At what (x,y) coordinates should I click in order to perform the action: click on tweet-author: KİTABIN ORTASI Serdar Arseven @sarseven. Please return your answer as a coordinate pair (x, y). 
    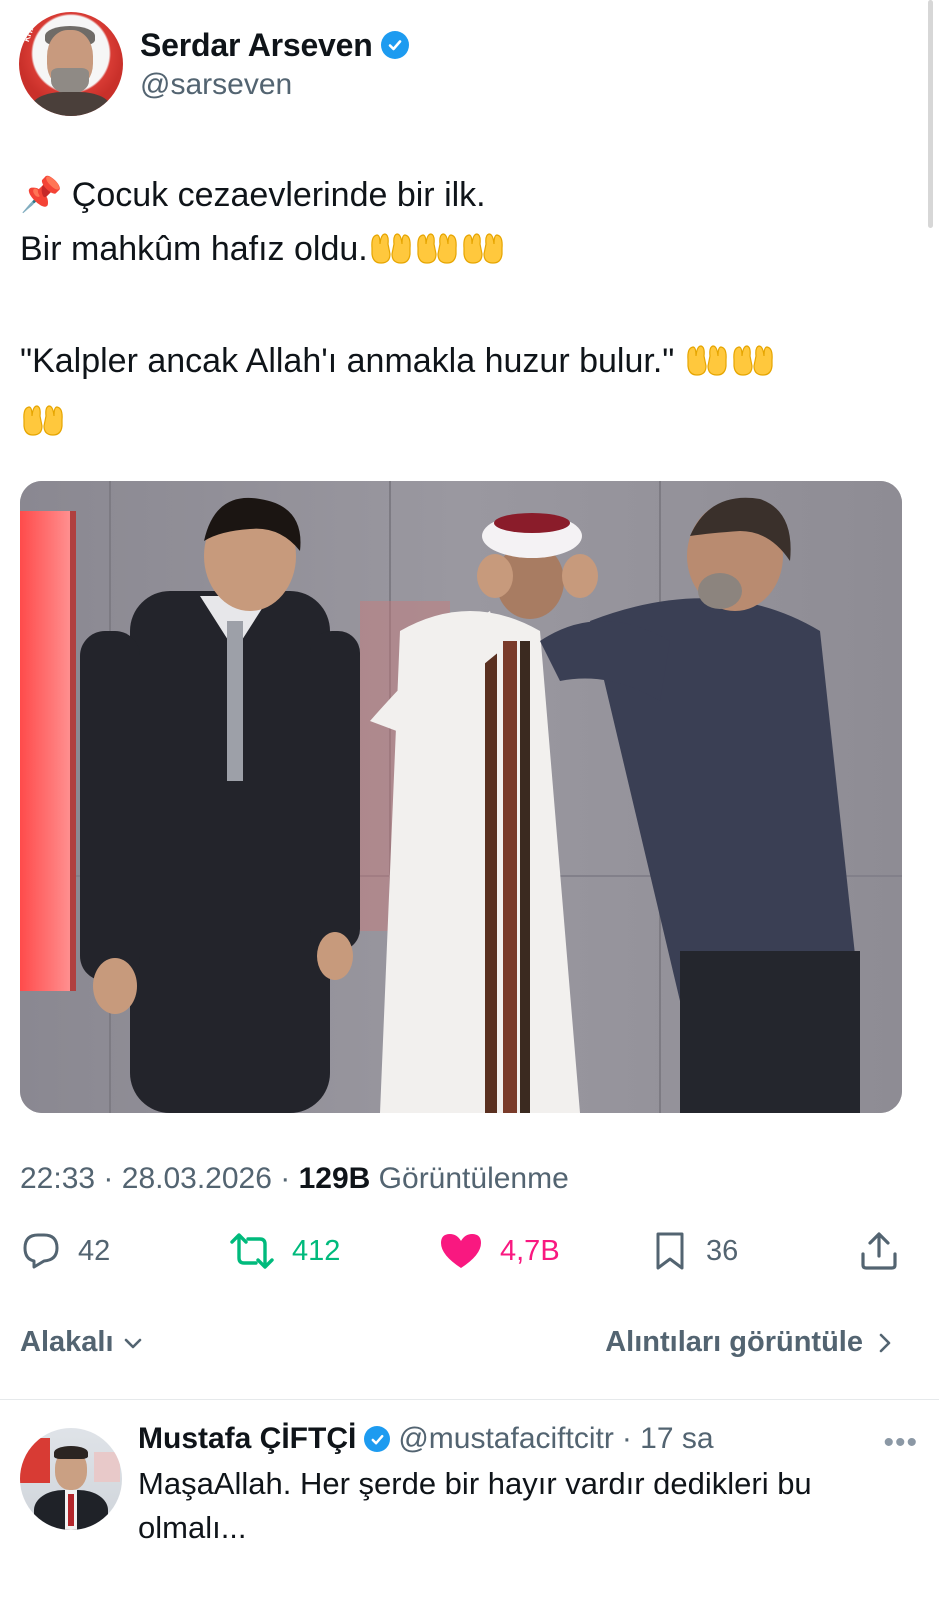
    Looking at the image, I should click on (214, 64).